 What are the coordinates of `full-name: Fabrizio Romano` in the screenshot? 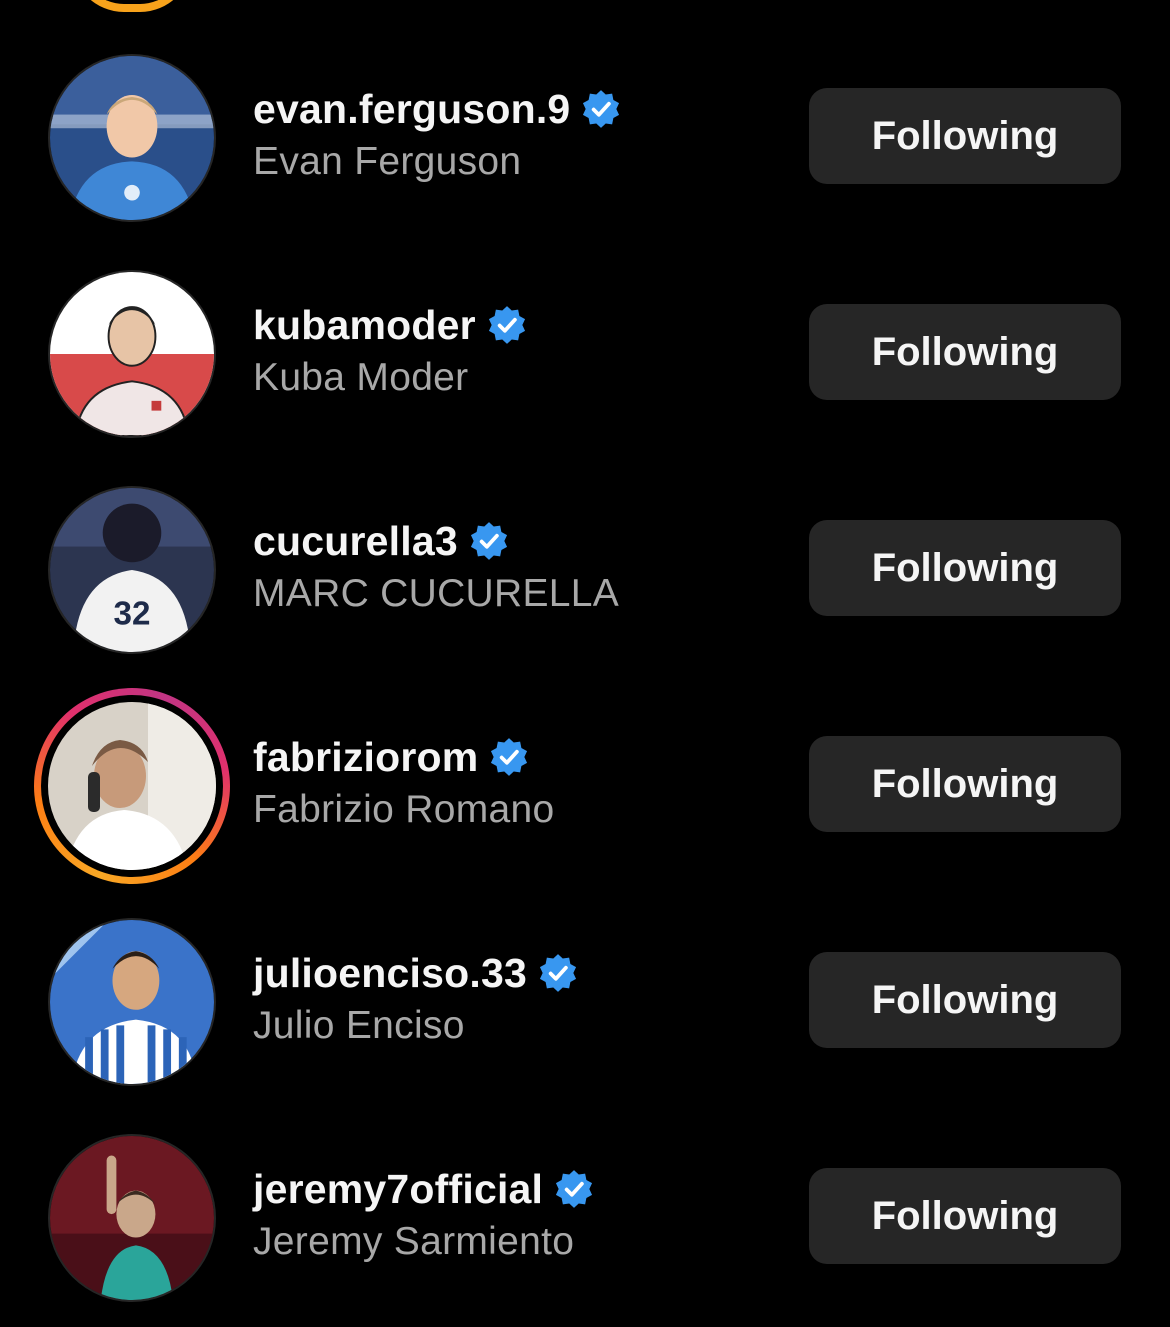 It's located at (404, 809).